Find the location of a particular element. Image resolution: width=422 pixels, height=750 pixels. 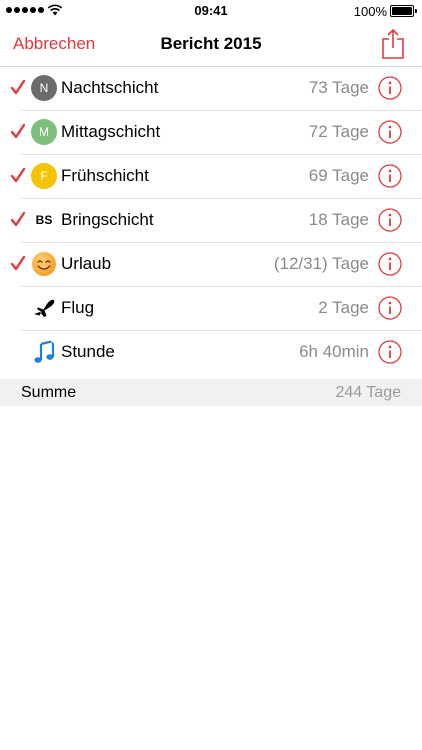

item-value: 69 Tage is located at coordinates (338, 175).